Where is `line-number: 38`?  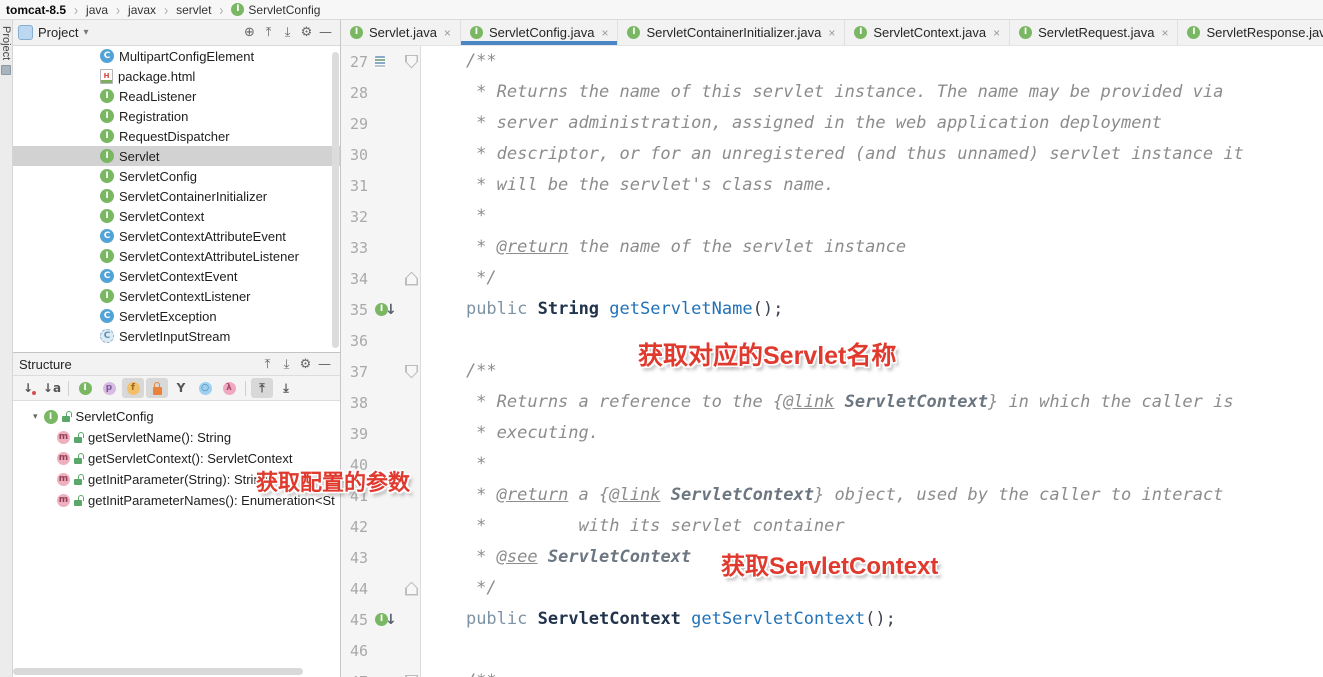 line-number: 38 is located at coordinates (358, 402).